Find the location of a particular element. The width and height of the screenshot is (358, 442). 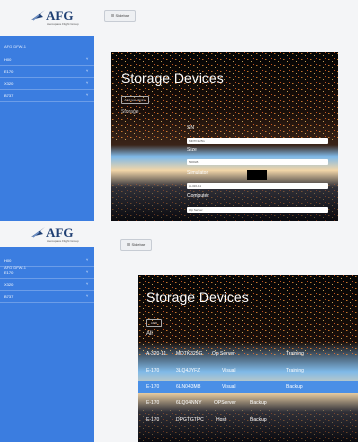

sn-field: MDTK325G is located at coordinates (257, 141).